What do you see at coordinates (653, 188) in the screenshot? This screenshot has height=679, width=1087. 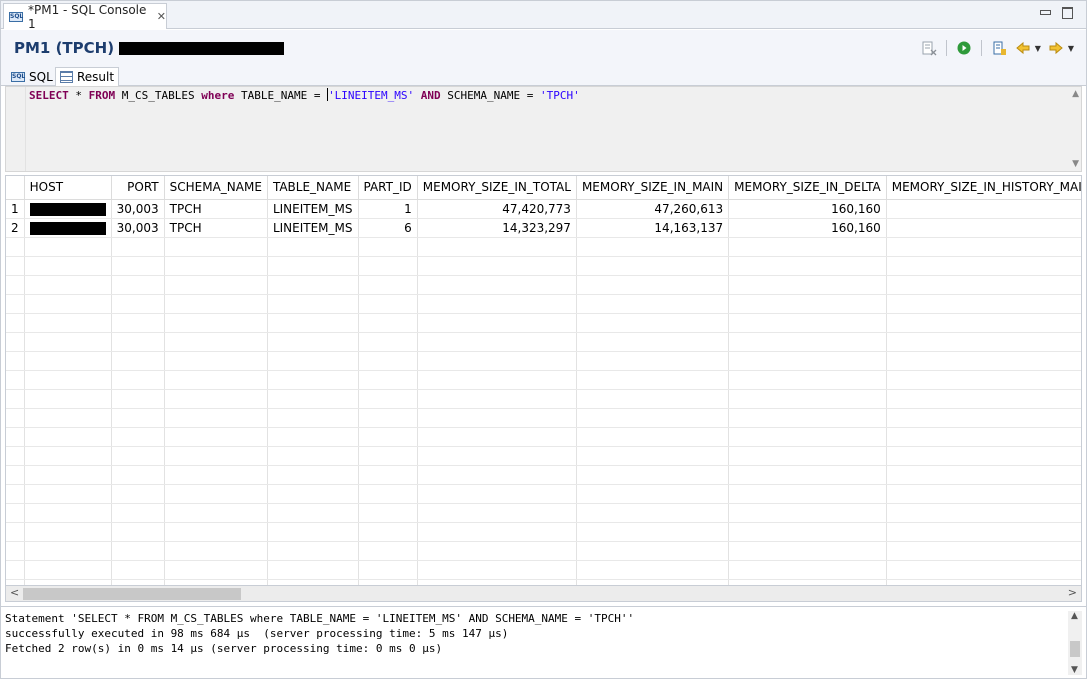 I see `column-header-memory-size-in-main: MEMORY_SIZE_IN_MAIN` at bounding box center [653, 188].